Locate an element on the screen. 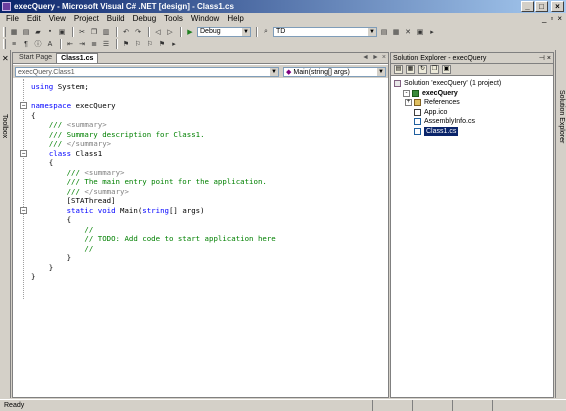  toolbox-strip: ✕ Toolbox is located at coordinates (5, 224).